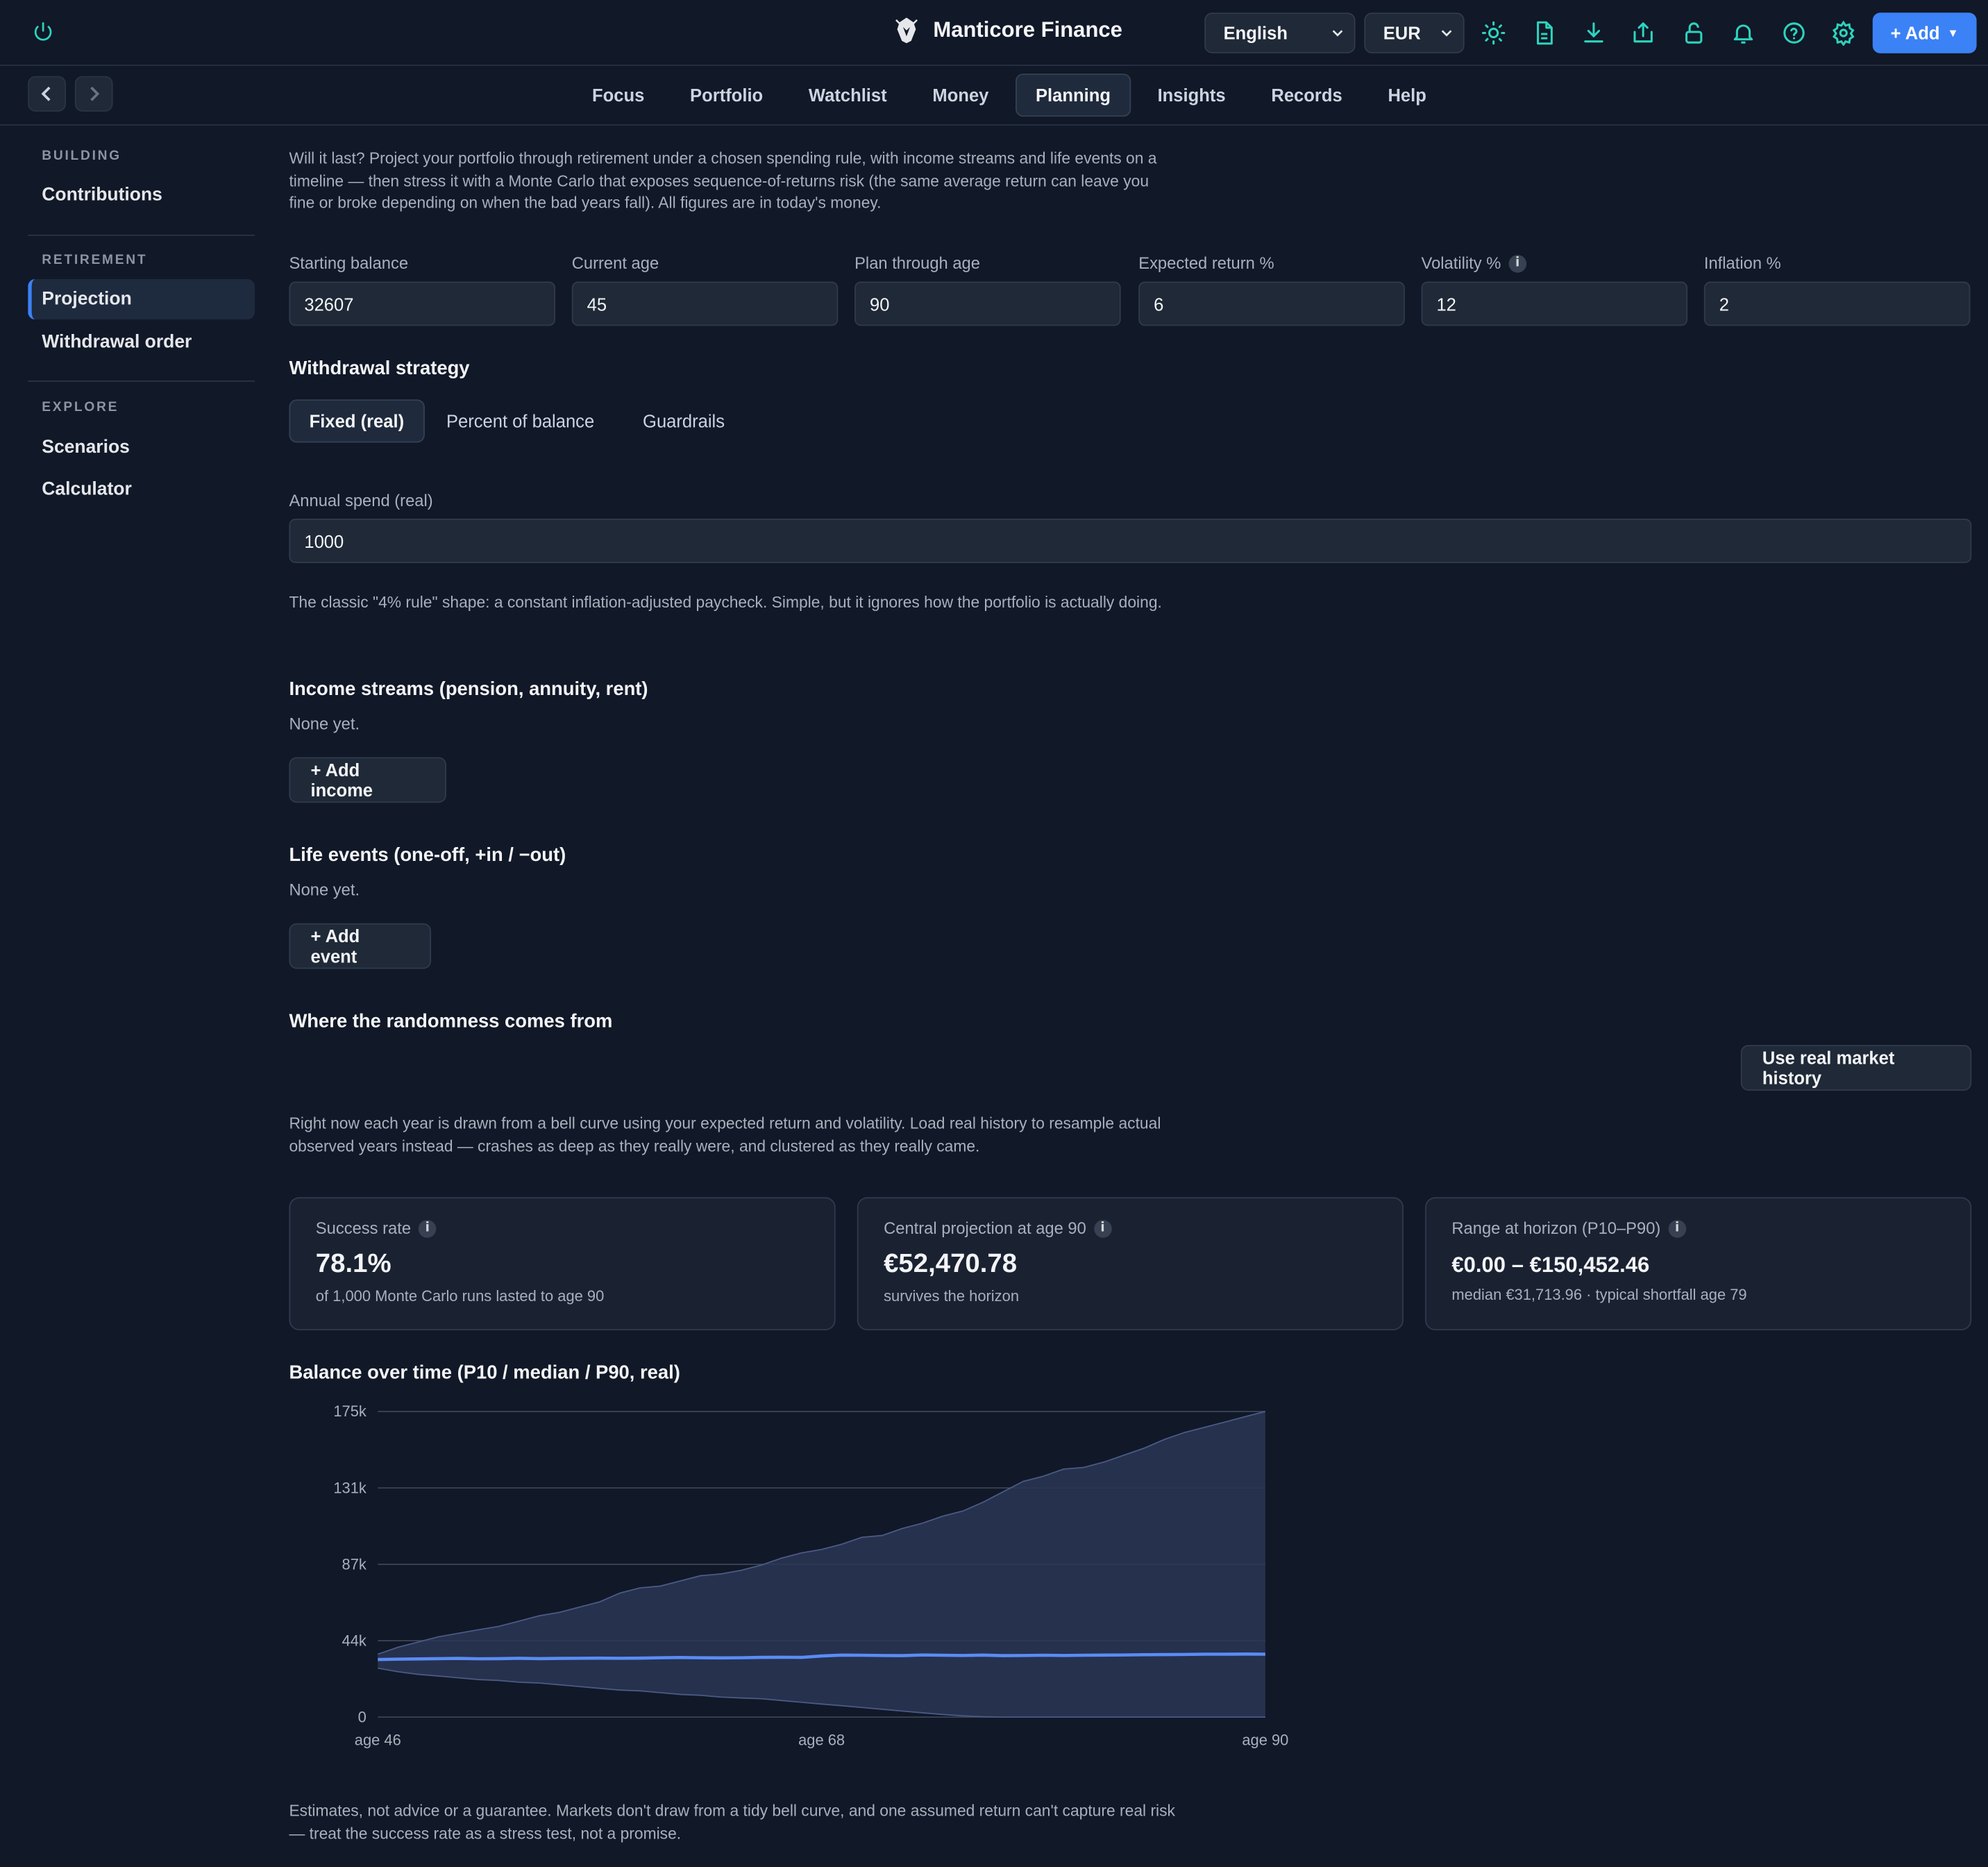  I want to click on current-age-input, so click(705, 303).